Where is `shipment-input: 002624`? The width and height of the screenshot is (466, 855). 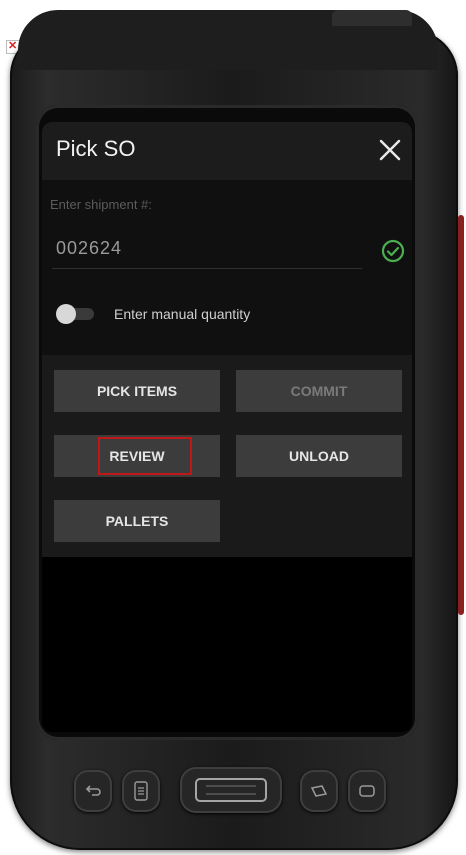 shipment-input: 002624 is located at coordinates (89, 248).